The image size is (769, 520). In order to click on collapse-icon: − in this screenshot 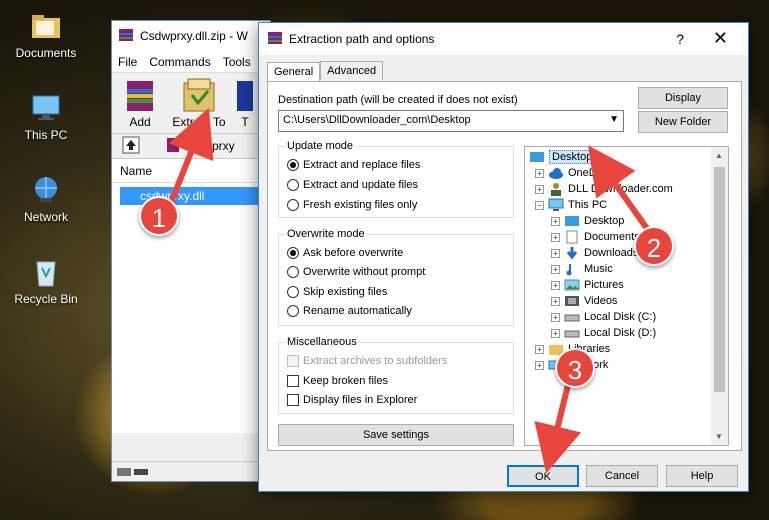, I will do `click(539, 205)`.